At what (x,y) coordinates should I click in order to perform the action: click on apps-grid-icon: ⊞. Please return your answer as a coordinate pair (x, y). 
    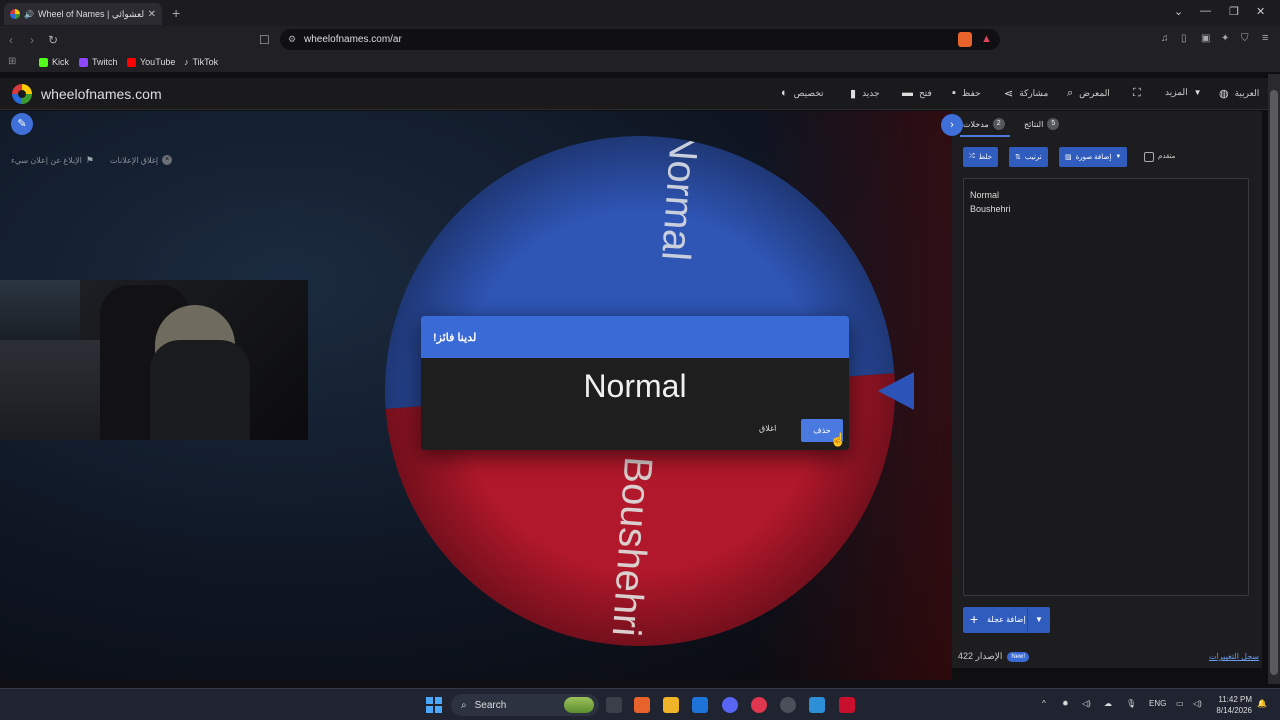
    Looking at the image, I should click on (12, 61).